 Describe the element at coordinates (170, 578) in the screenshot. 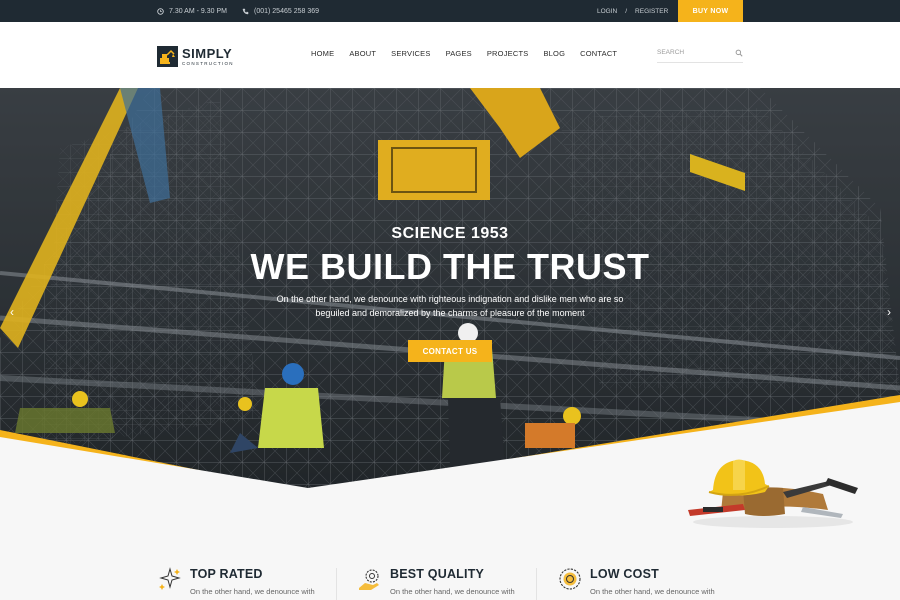

I see `stars-icon` at that location.